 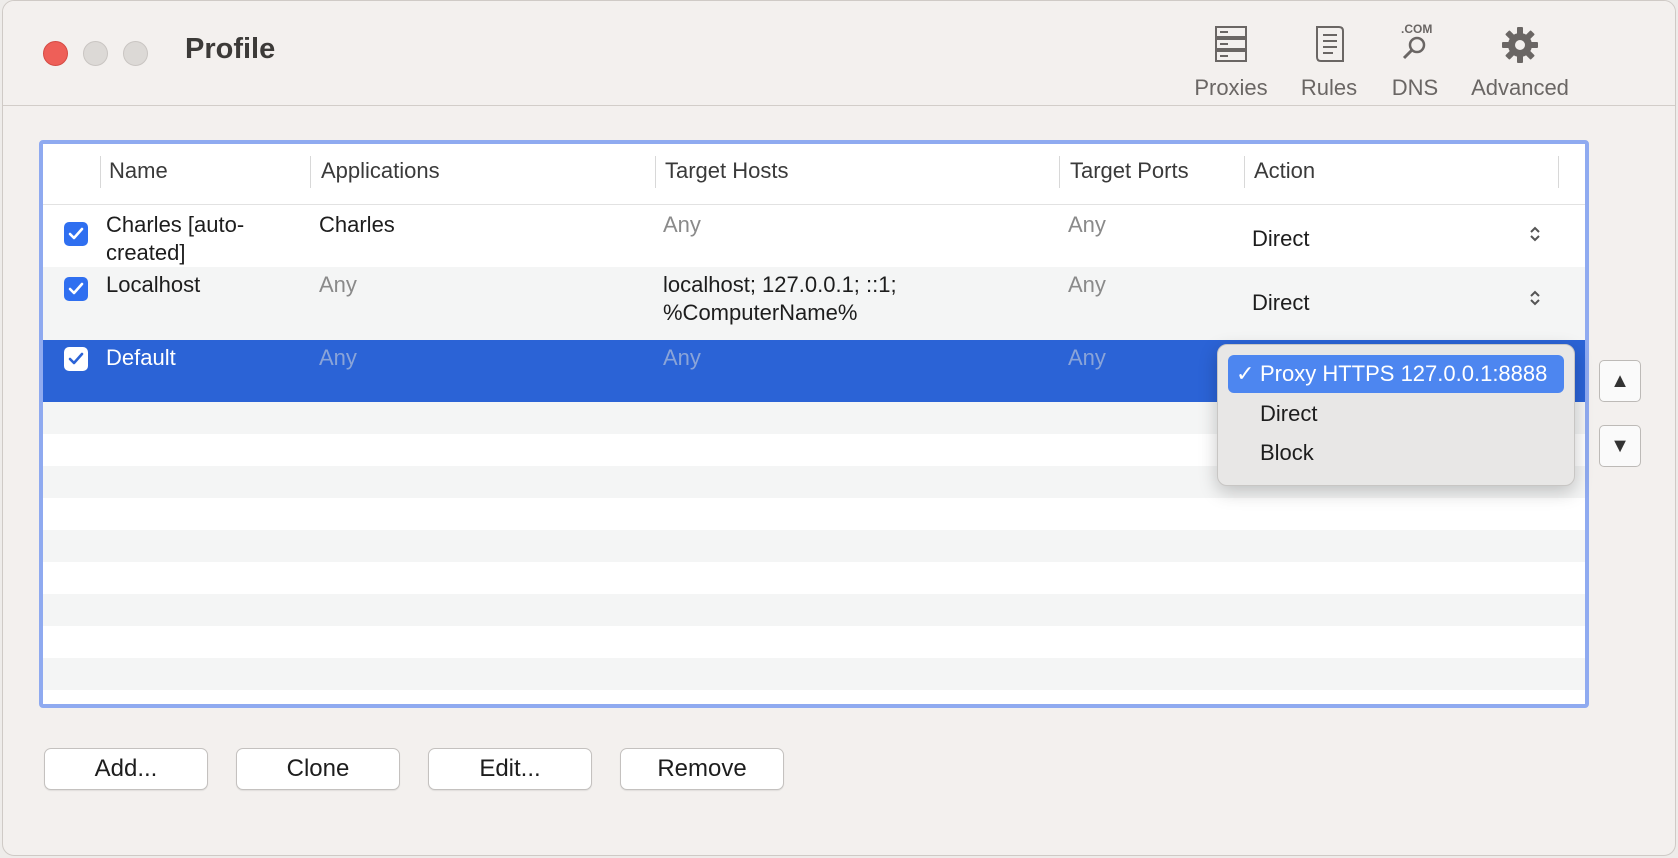 I want to click on checkmark-icon: ✓, so click(x=1245, y=373).